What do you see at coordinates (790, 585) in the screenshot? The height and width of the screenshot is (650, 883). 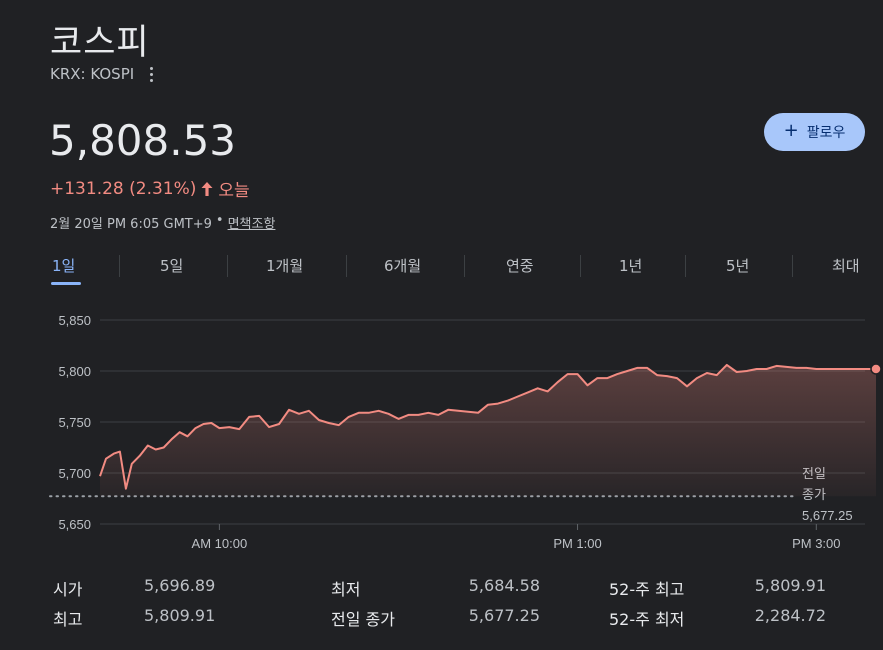 I see `stat-value-52w-high: 5,809.91` at bounding box center [790, 585].